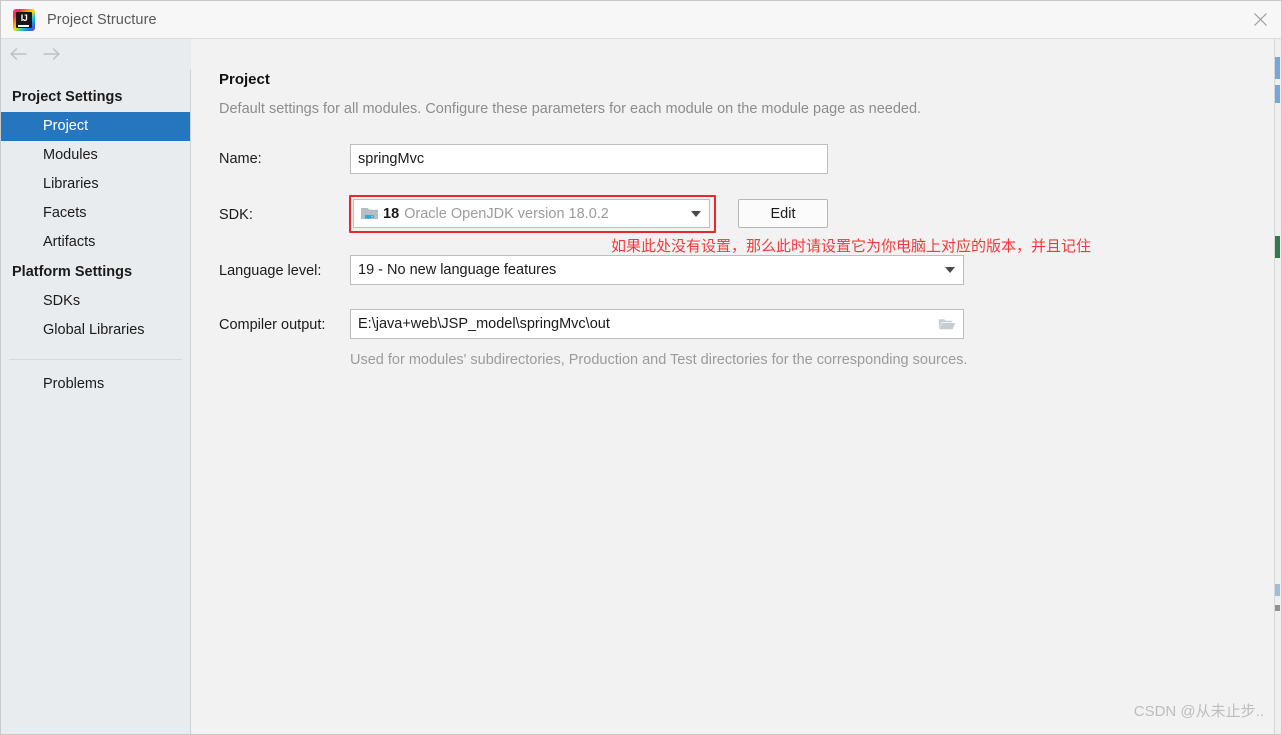  I want to click on sidebar-item-modules: Modules, so click(95, 155).